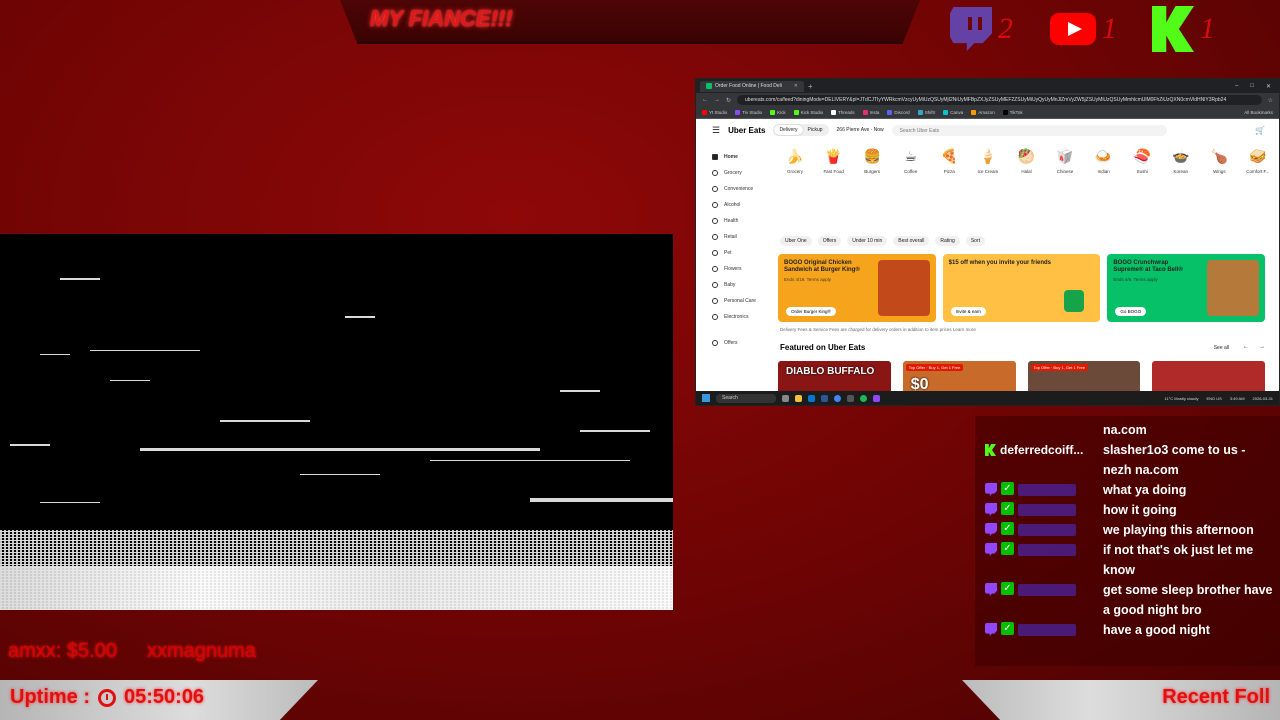 This screenshot has width=1280, height=720. I want to click on address-selector: 266 Pierre Ave · Now, so click(860, 130).